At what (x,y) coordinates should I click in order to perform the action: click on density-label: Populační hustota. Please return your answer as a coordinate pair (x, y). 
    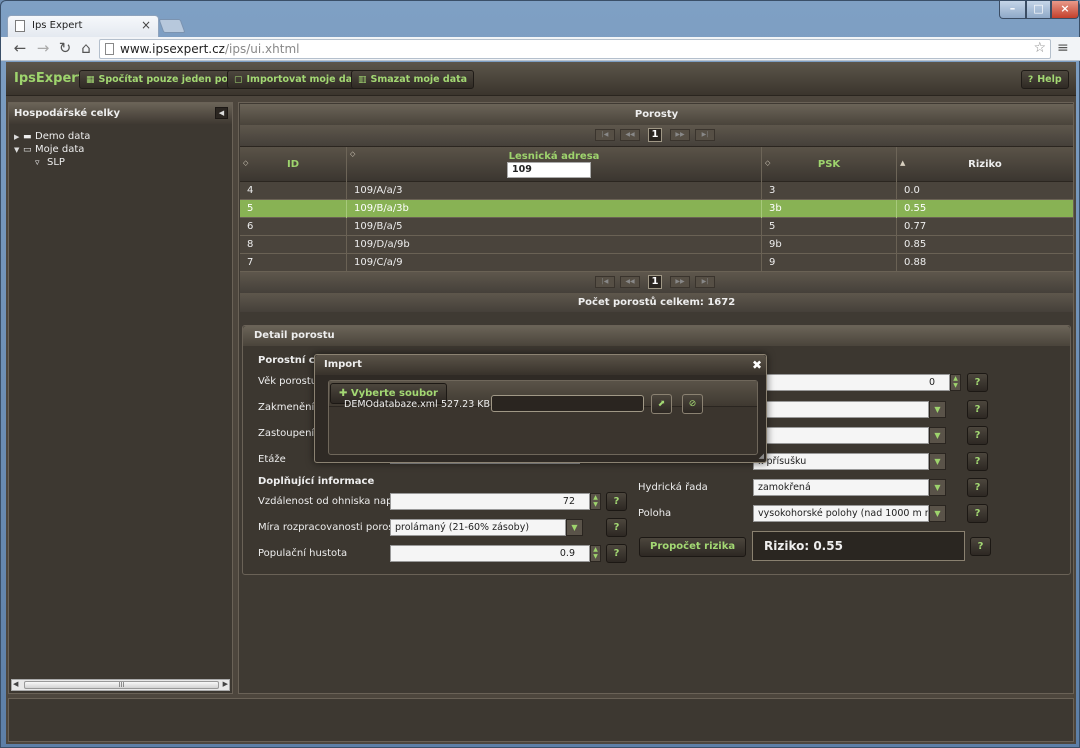
    Looking at the image, I should click on (303, 553).